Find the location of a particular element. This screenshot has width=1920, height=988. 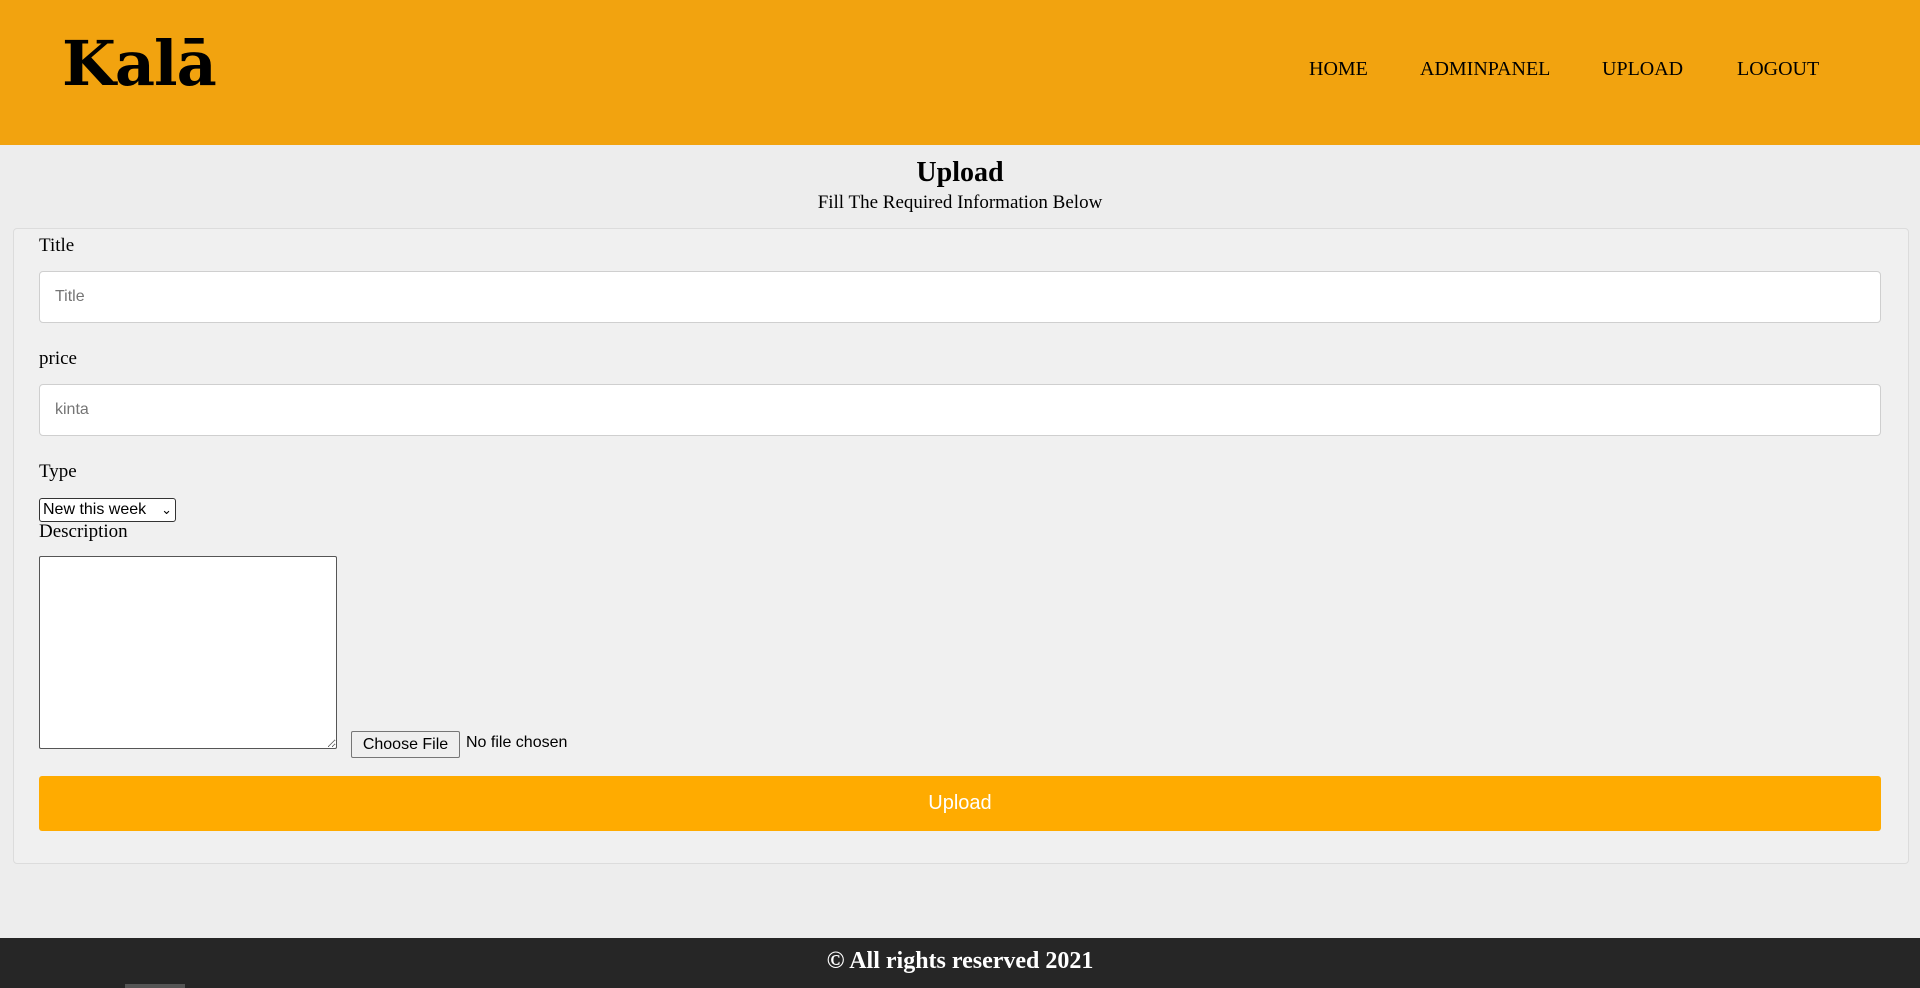

footer-scroll-indicator is located at coordinates (155, 986).